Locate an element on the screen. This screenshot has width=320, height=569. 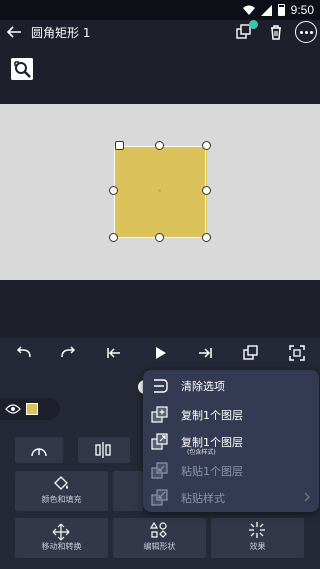
zoom-fit-icon is located at coordinates (22, 69).